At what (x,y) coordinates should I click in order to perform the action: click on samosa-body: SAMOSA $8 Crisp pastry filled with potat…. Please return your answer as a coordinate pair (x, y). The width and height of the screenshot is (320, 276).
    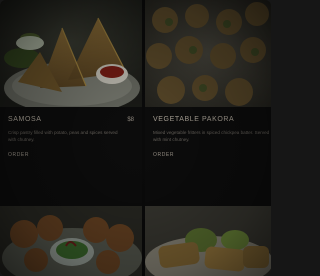
    Looking at the image, I should click on (71, 138).